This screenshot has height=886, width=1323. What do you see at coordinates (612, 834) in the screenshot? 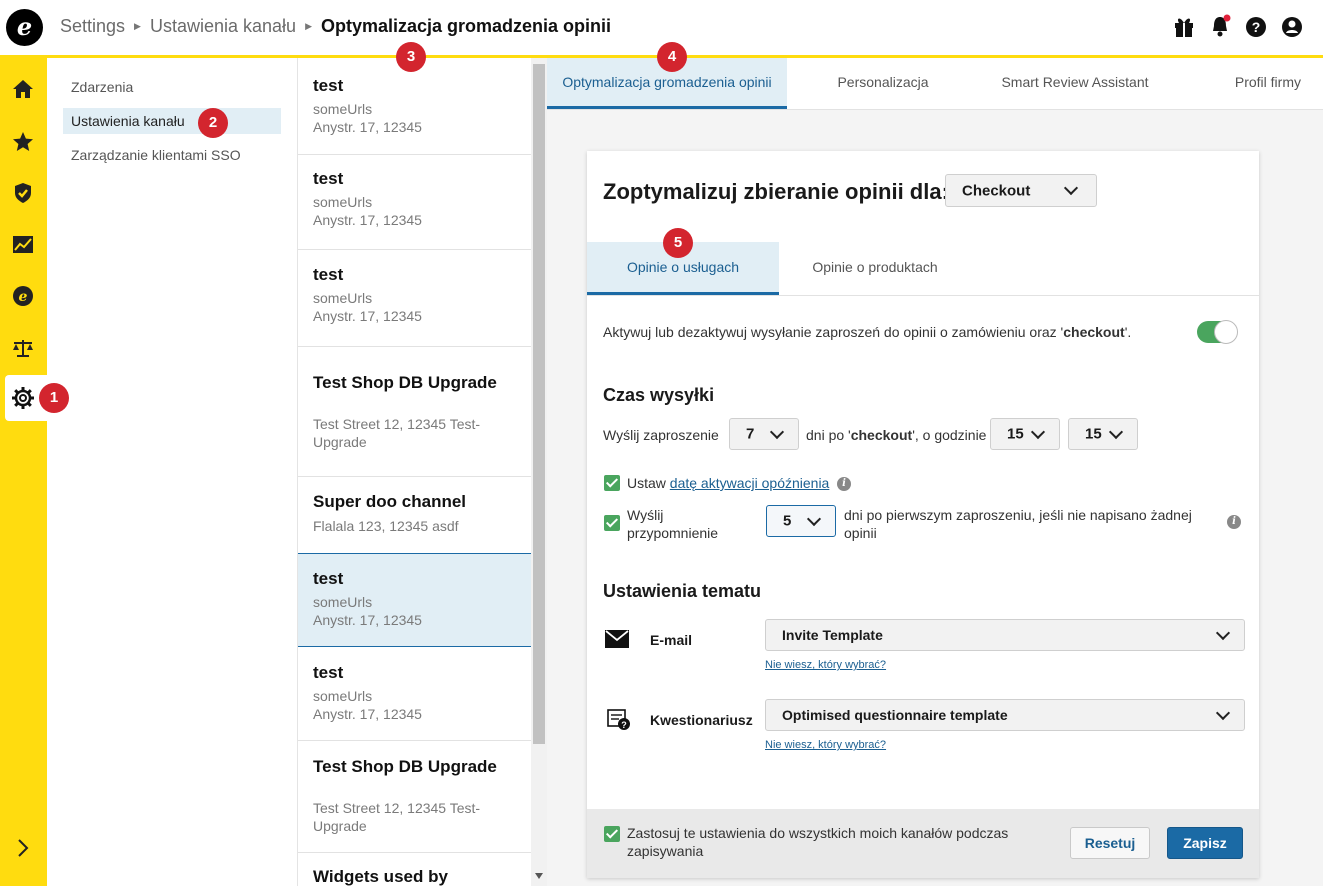
I see `apply-all-checkbox` at bounding box center [612, 834].